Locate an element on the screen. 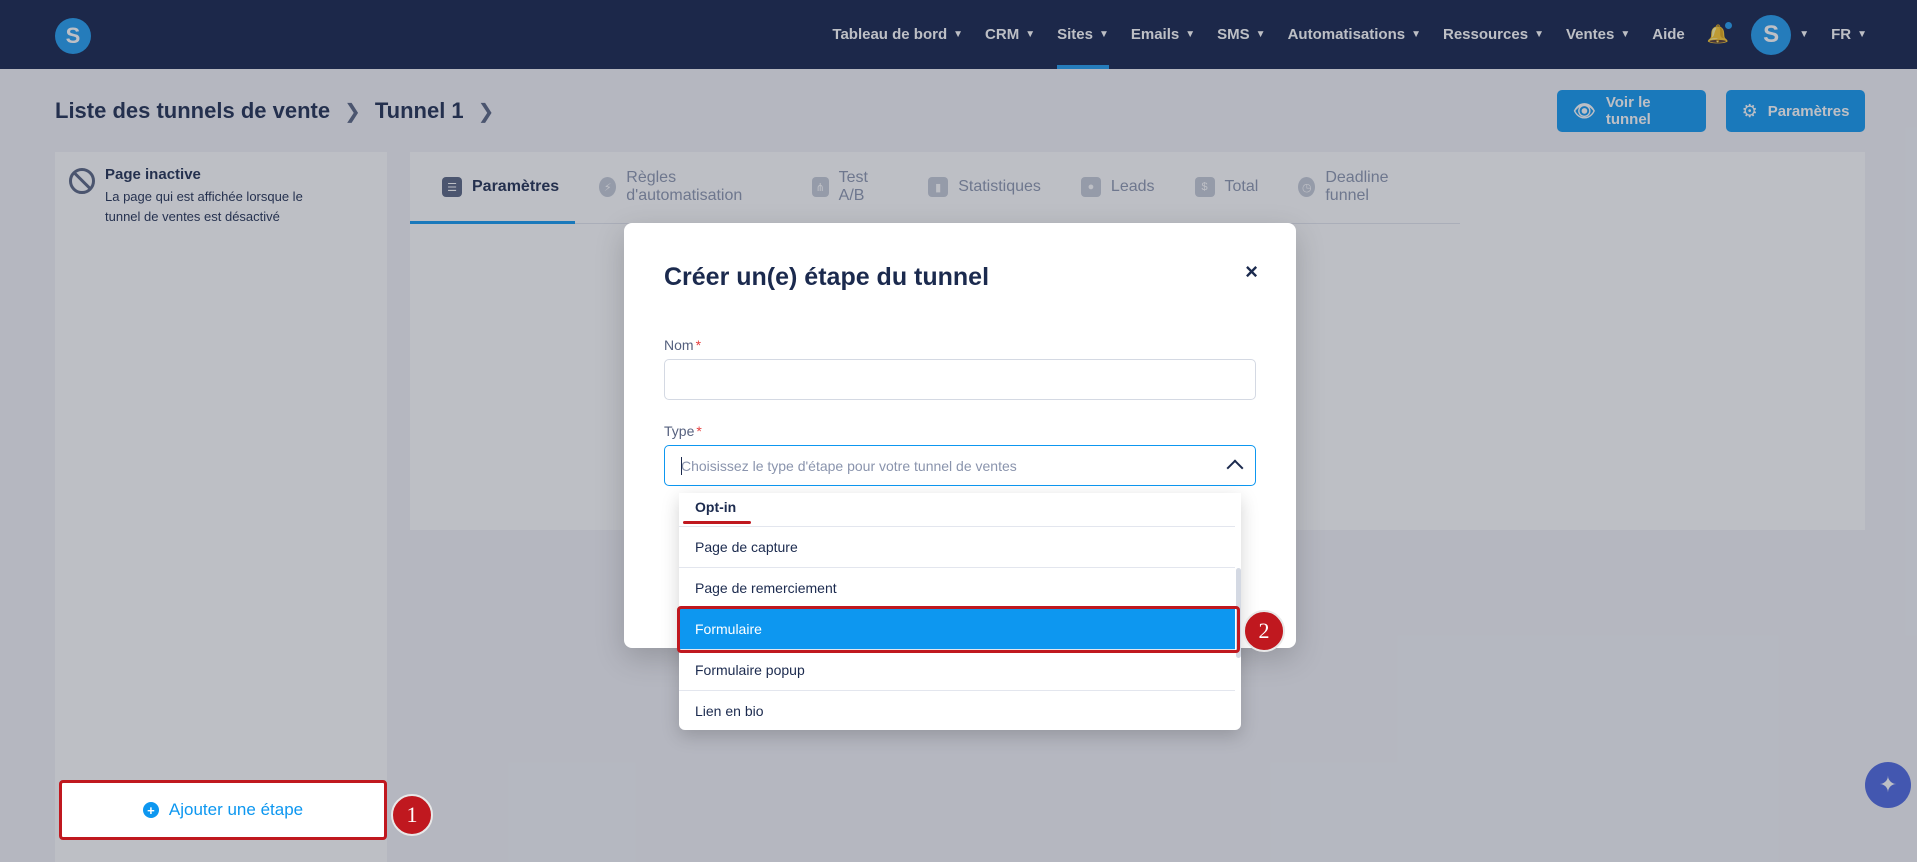  option-capture-page: Page de capture is located at coordinates (957, 546).